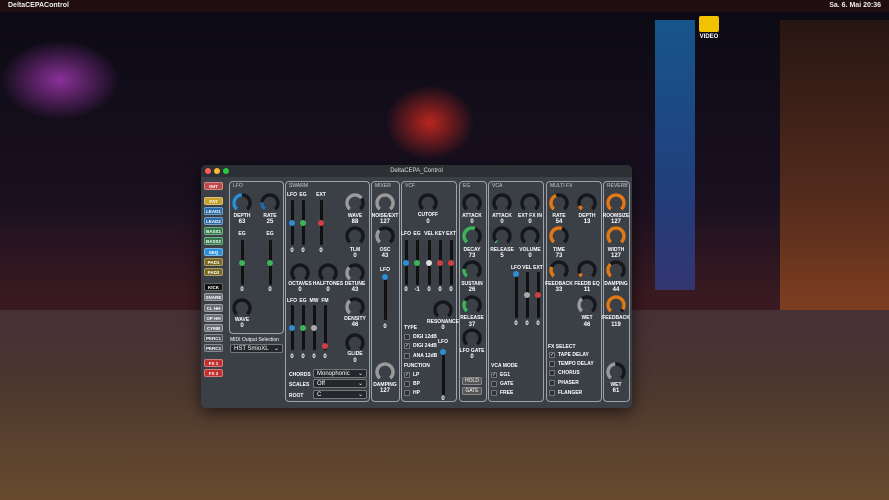 This screenshot has height=500, width=889. What do you see at coordinates (443, 310) in the screenshot?
I see `vcf-resonance-knob` at bounding box center [443, 310].